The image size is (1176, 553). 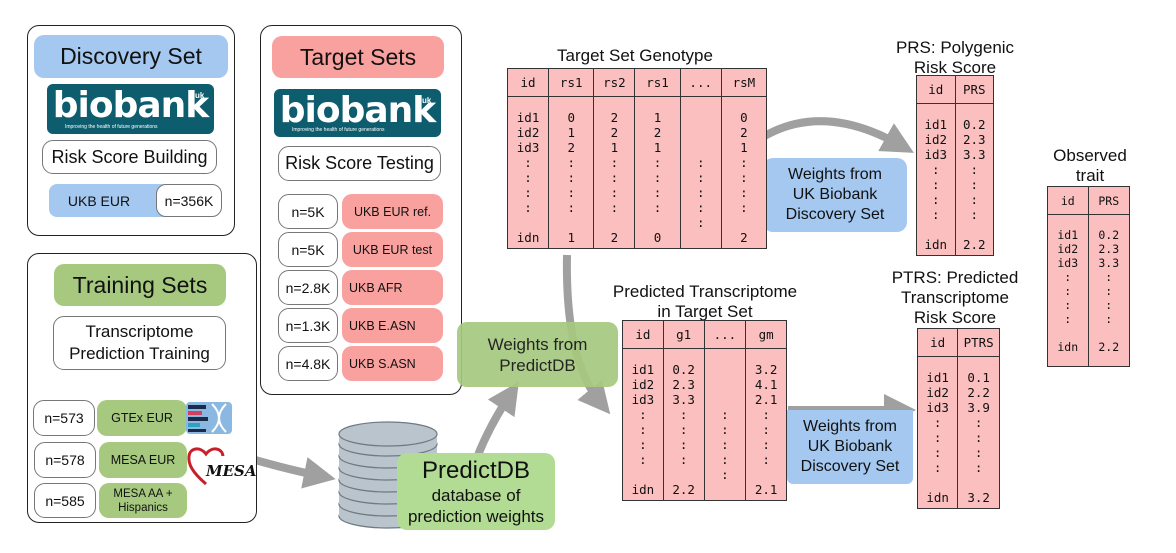 What do you see at coordinates (143, 460) in the screenshot?
I see `training-cohort-mesa-eur: MESA EUR` at bounding box center [143, 460].